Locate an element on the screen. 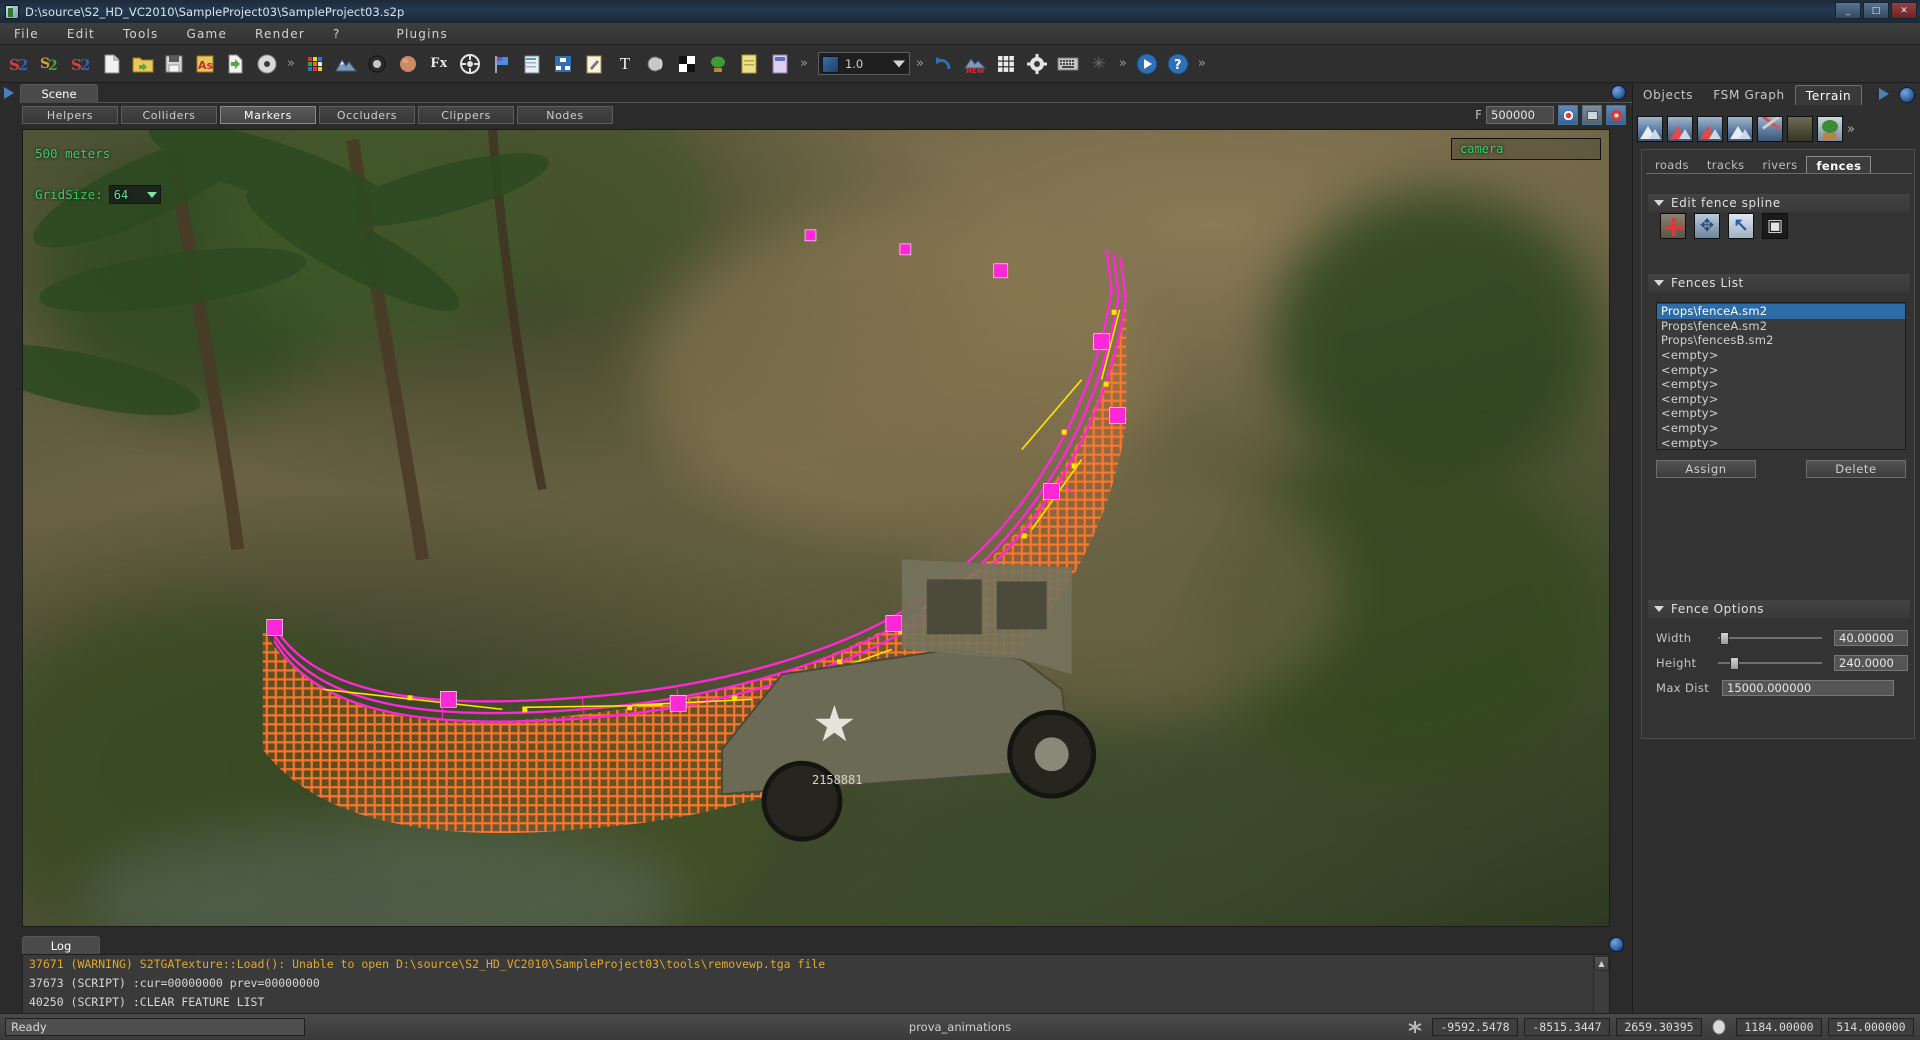  panel-expand-icon is located at coordinates (9, 93).